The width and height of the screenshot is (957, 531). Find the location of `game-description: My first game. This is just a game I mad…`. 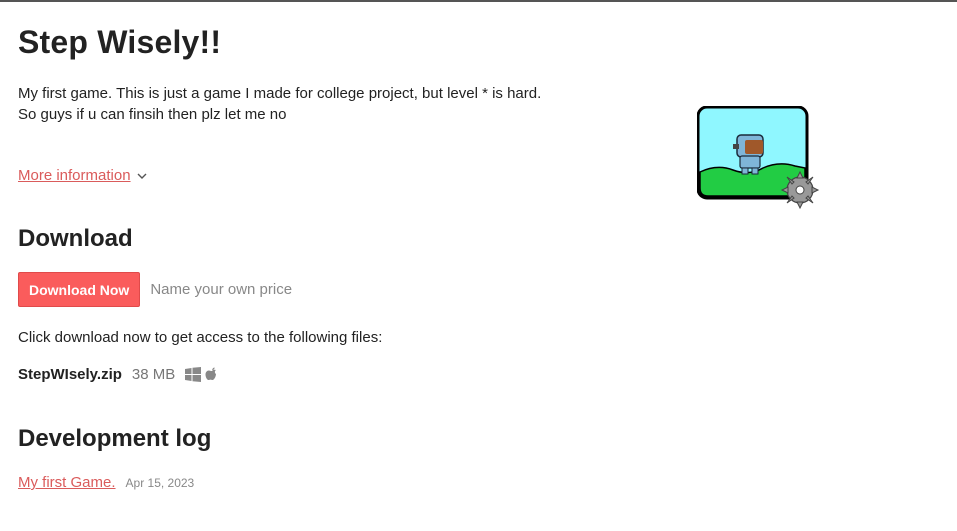

game-description: My first game. This is just a game I mad… is located at coordinates (279, 104).